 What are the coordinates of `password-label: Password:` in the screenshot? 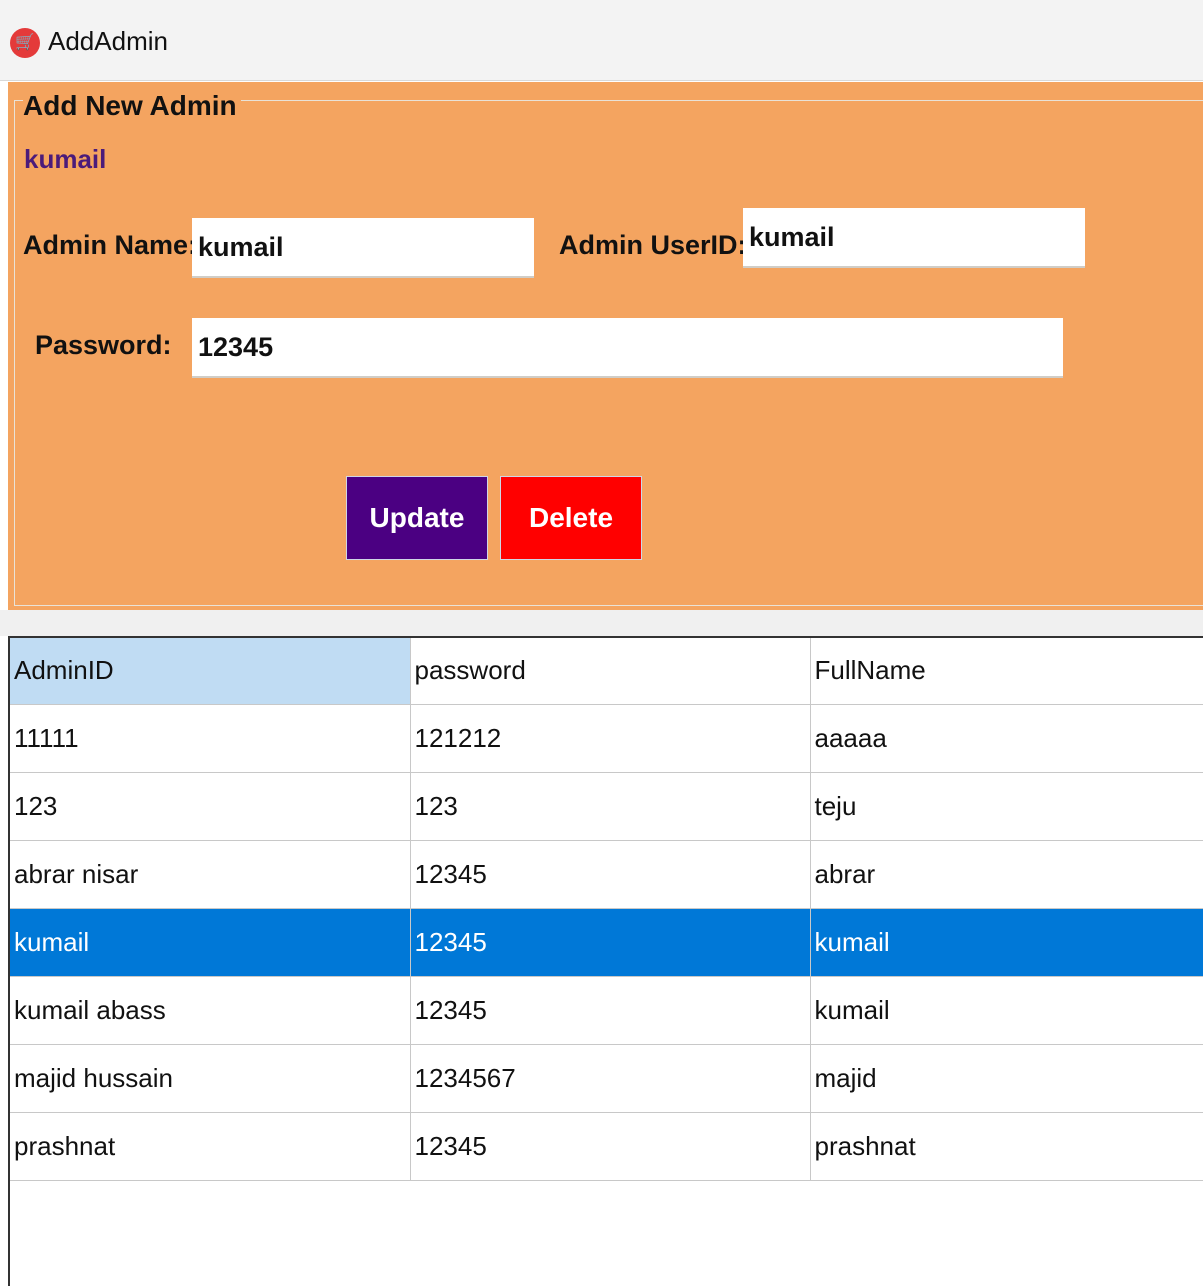 It's located at (103, 345).